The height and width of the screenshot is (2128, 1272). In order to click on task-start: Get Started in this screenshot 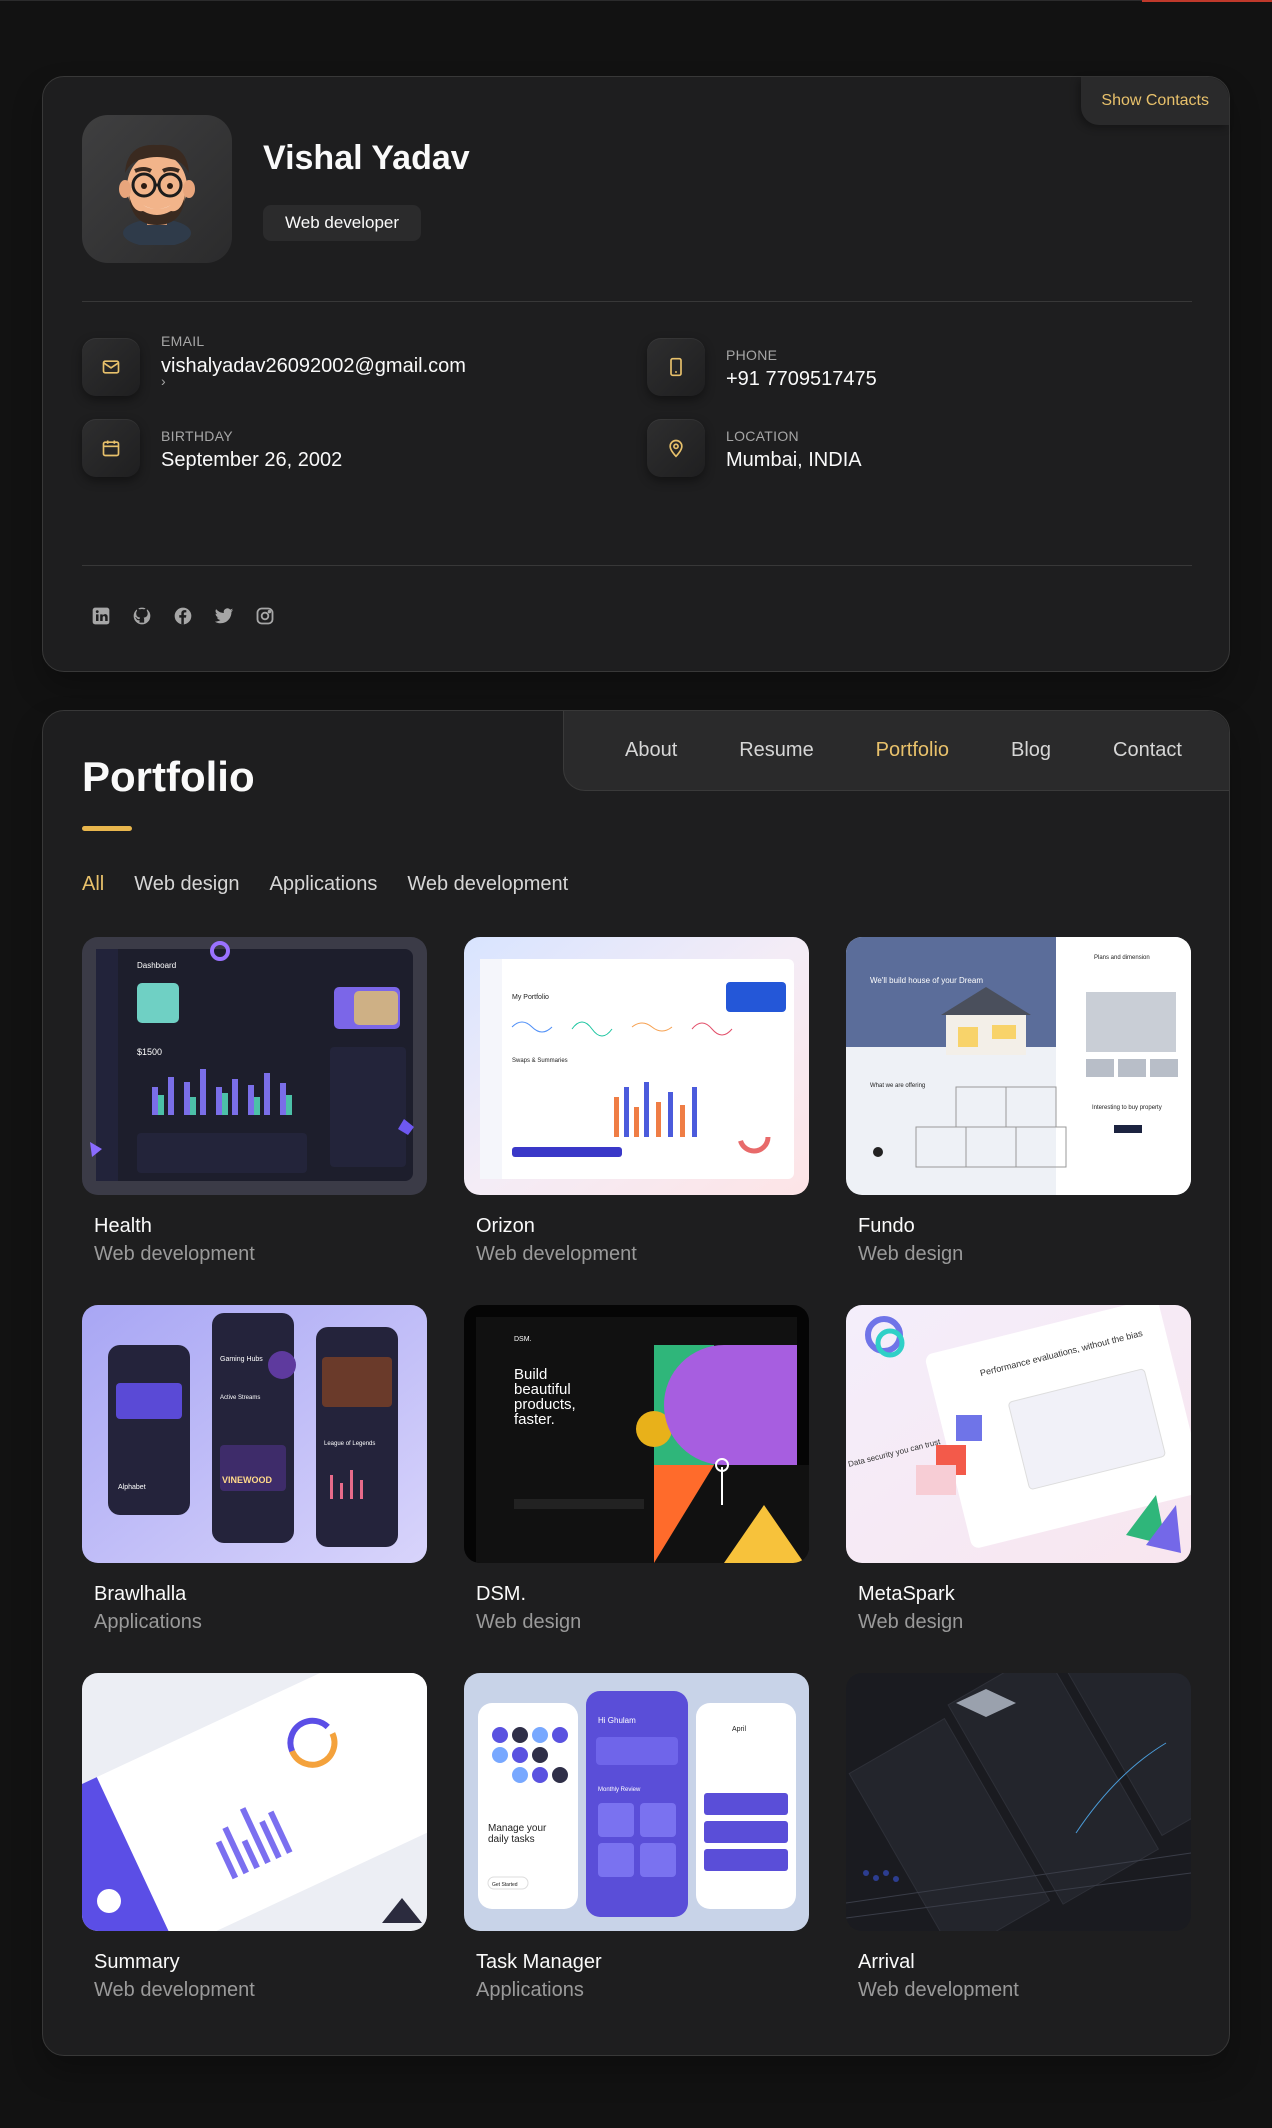, I will do `click(505, 1885)`.